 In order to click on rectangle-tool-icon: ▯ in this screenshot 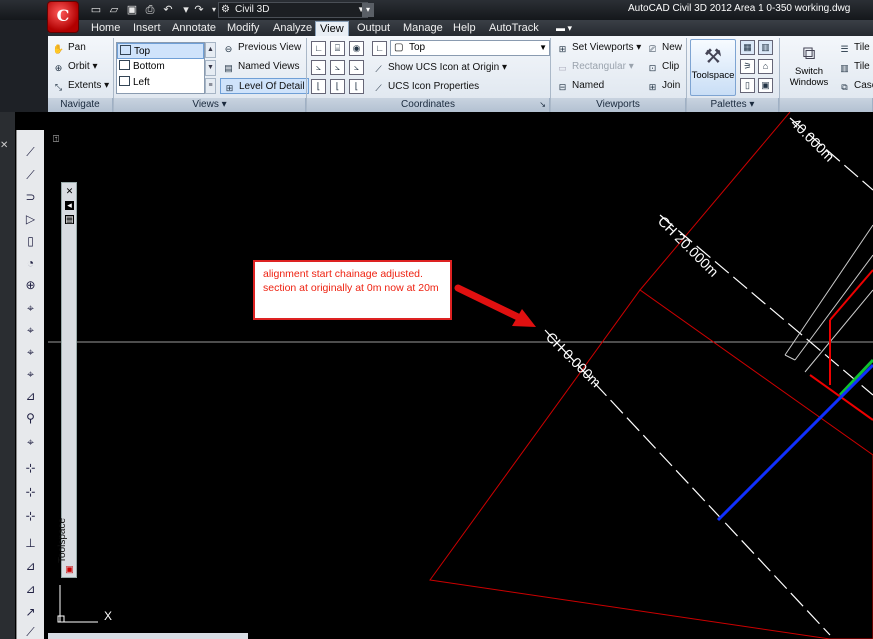, I will do `click(30, 241)`.